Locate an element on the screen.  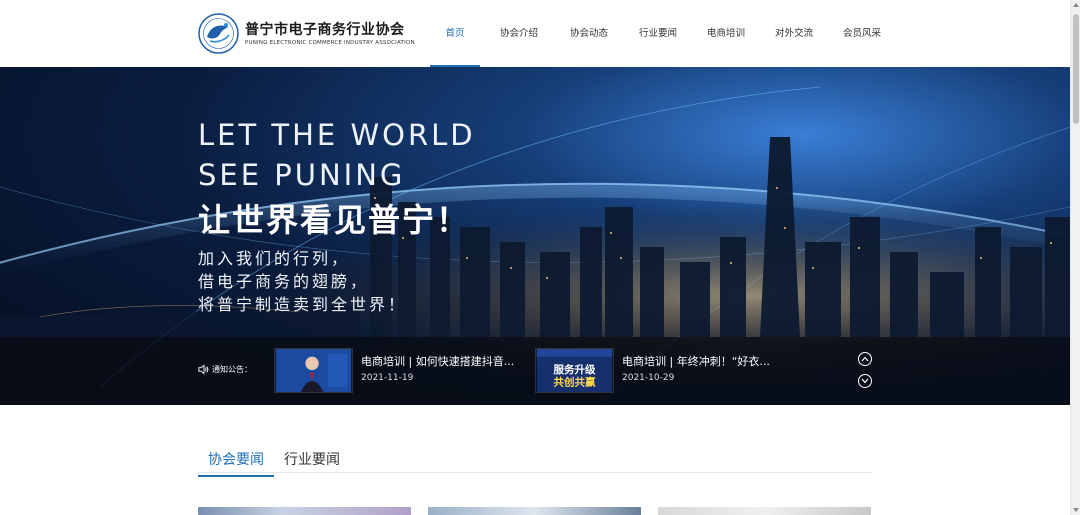
notice-label-text: 通知公告： is located at coordinates (232, 369).